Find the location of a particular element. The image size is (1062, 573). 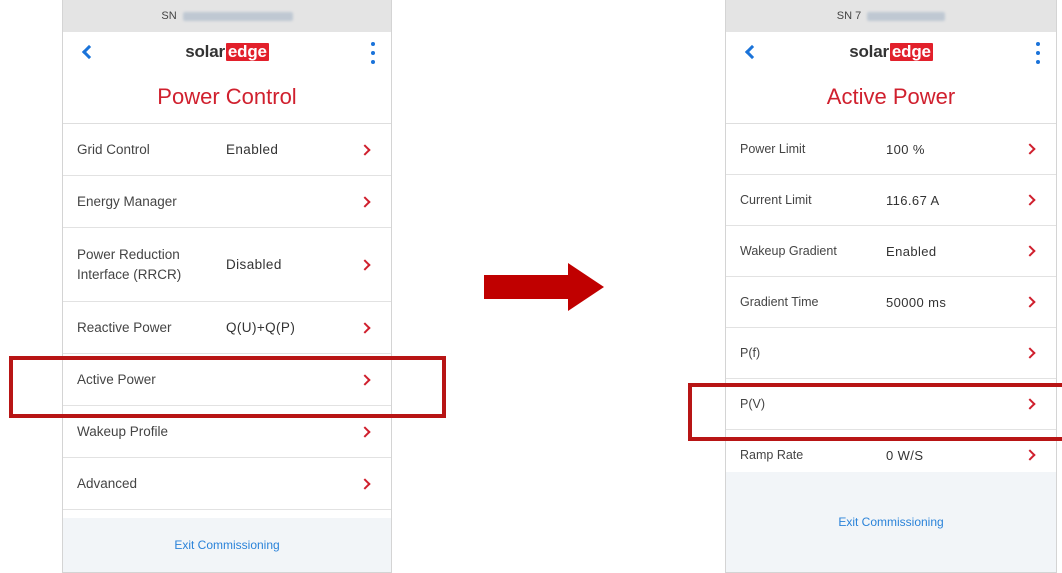

row-label: Reactive Power is located at coordinates (124, 327).